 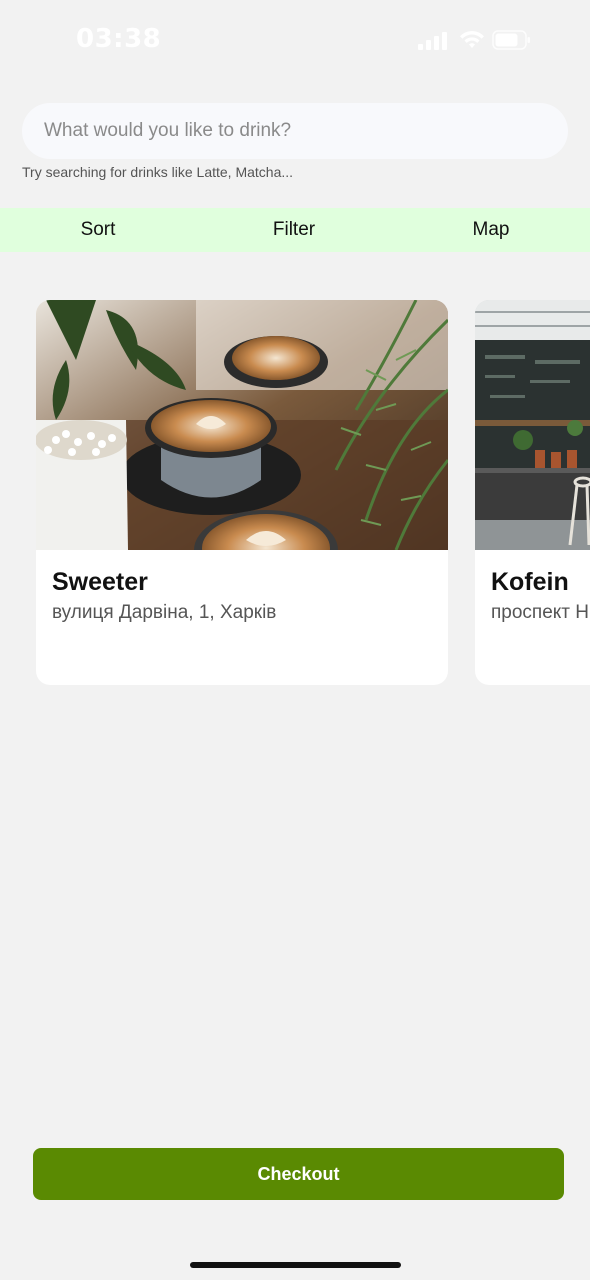 What do you see at coordinates (295, 40) in the screenshot?
I see `status-bar: 03:38` at bounding box center [295, 40].